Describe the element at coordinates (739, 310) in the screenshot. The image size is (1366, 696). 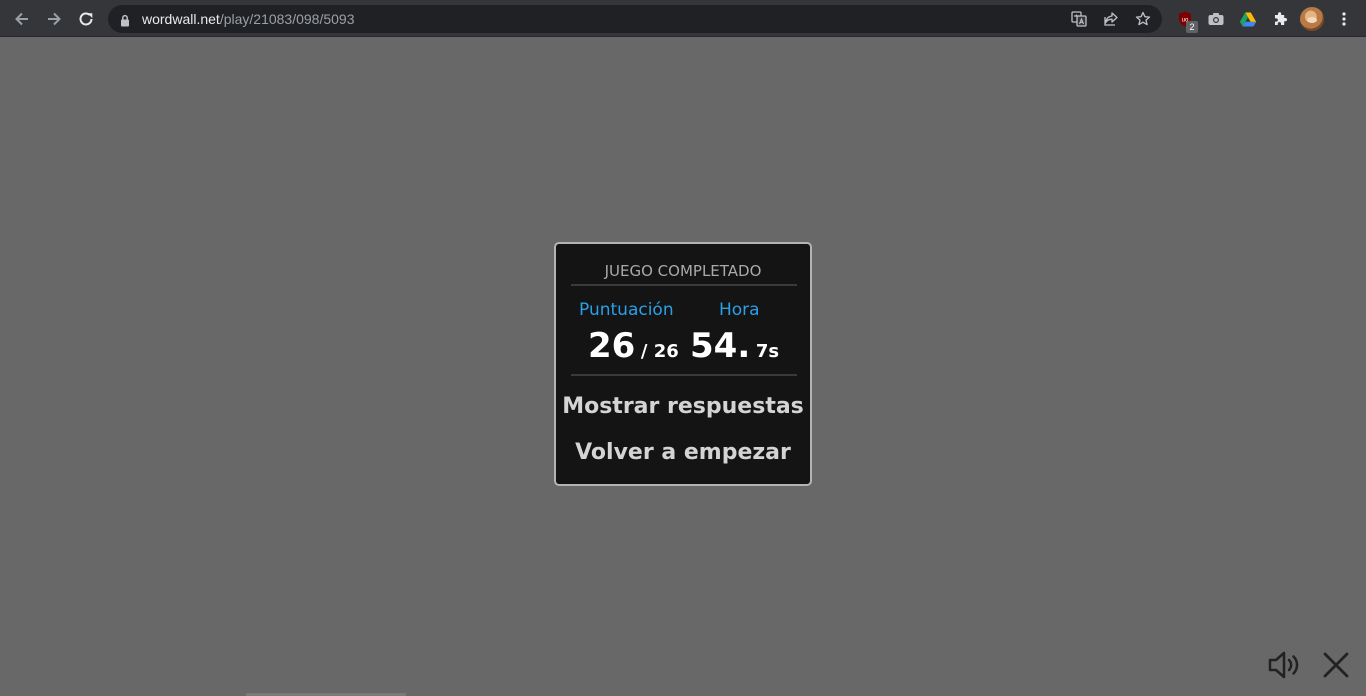
I see `time-label: Hora` at that location.